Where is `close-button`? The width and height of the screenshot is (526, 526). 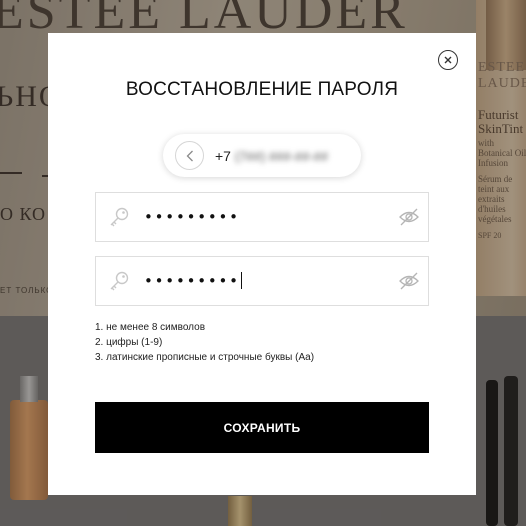 close-button is located at coordinates (448, 60).